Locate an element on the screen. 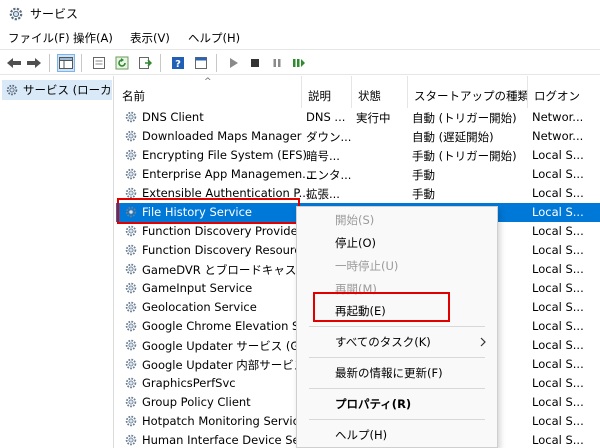 The height and width of the screenshot is (448, 600). help-icon: ? is located at coordinates (178, 63).